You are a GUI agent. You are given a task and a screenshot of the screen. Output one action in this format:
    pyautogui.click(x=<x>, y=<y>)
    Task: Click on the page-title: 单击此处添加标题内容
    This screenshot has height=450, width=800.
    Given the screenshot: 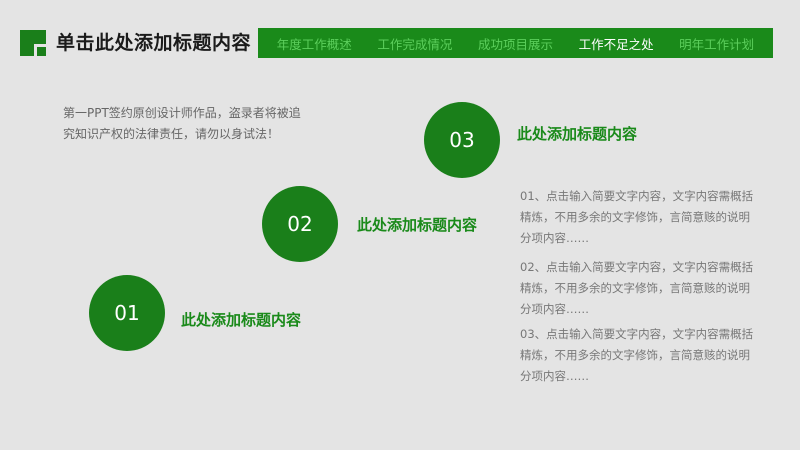 What is the action you would take?
    pyautogui.click(x=154, y=43)
    